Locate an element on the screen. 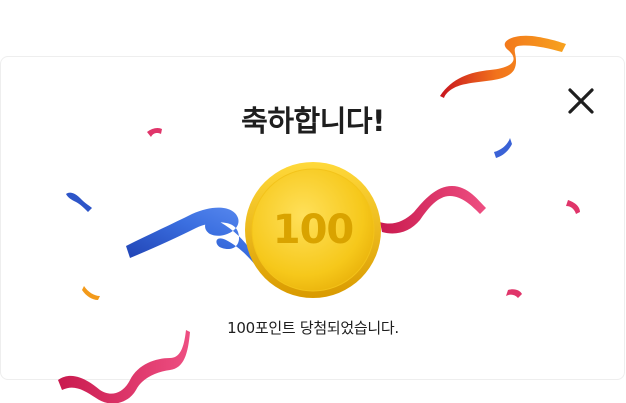  confetti-pink-right is located at coordinates (573, 207).